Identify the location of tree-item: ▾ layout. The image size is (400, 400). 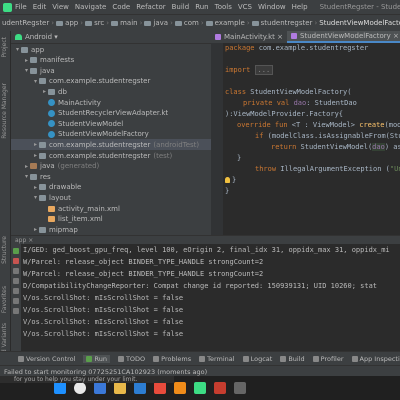
(111, 197).